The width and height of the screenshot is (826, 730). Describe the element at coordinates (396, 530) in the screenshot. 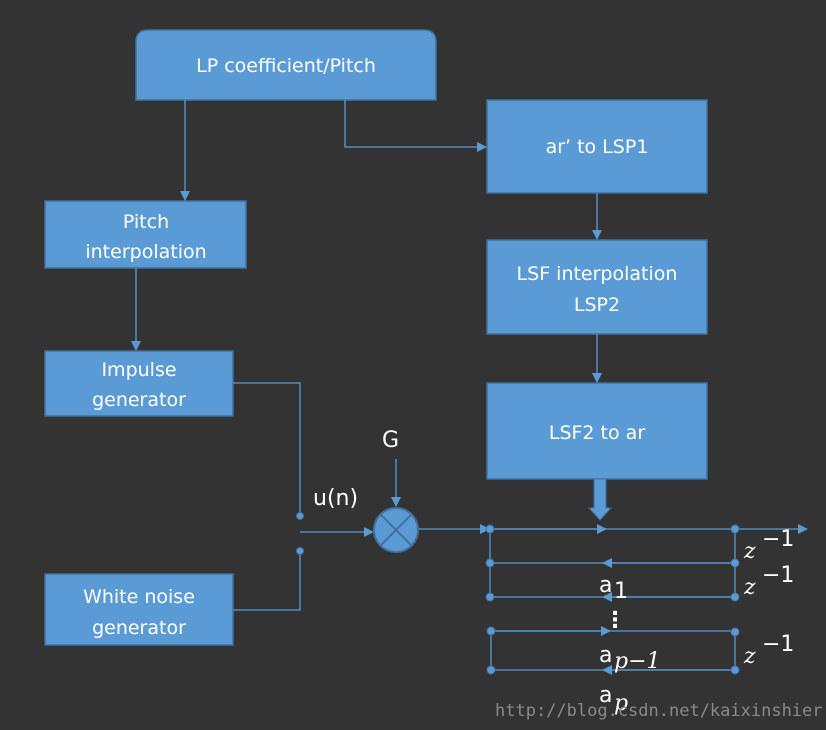

I see `multiplier-icon` at that location.